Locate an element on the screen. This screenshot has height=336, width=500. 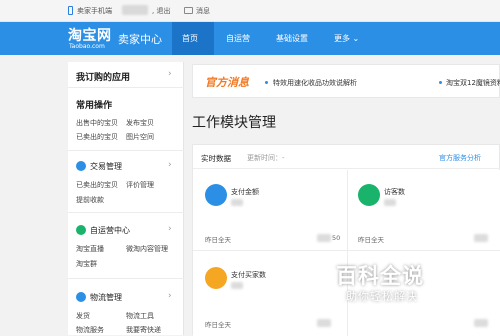
username-redacted is located at coordinates (135, 10).